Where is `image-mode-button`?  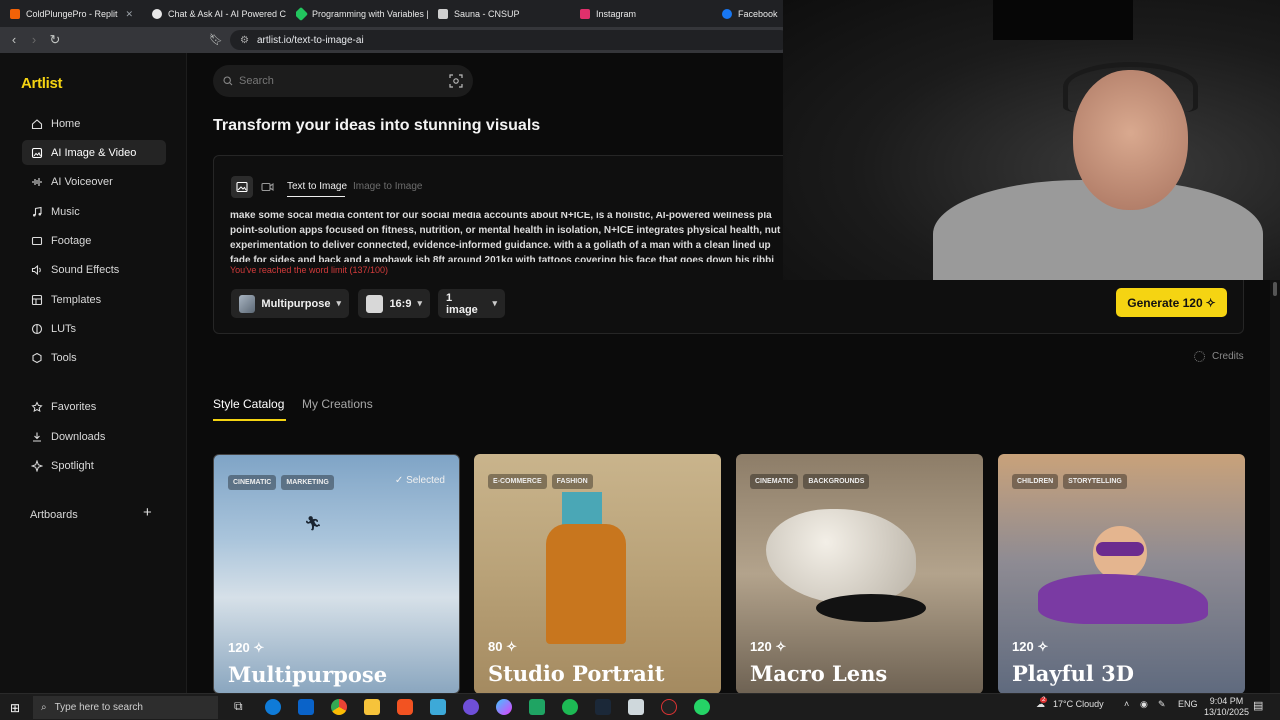 image-mode-button is located at coordinates (242, 187).